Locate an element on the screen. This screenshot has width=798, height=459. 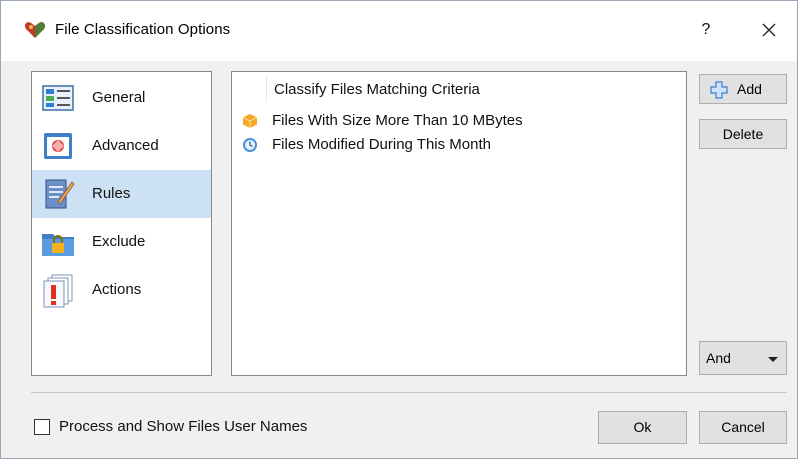
criteria-header: Classify Files Matching Criteria is located at coordinates (377, 89).